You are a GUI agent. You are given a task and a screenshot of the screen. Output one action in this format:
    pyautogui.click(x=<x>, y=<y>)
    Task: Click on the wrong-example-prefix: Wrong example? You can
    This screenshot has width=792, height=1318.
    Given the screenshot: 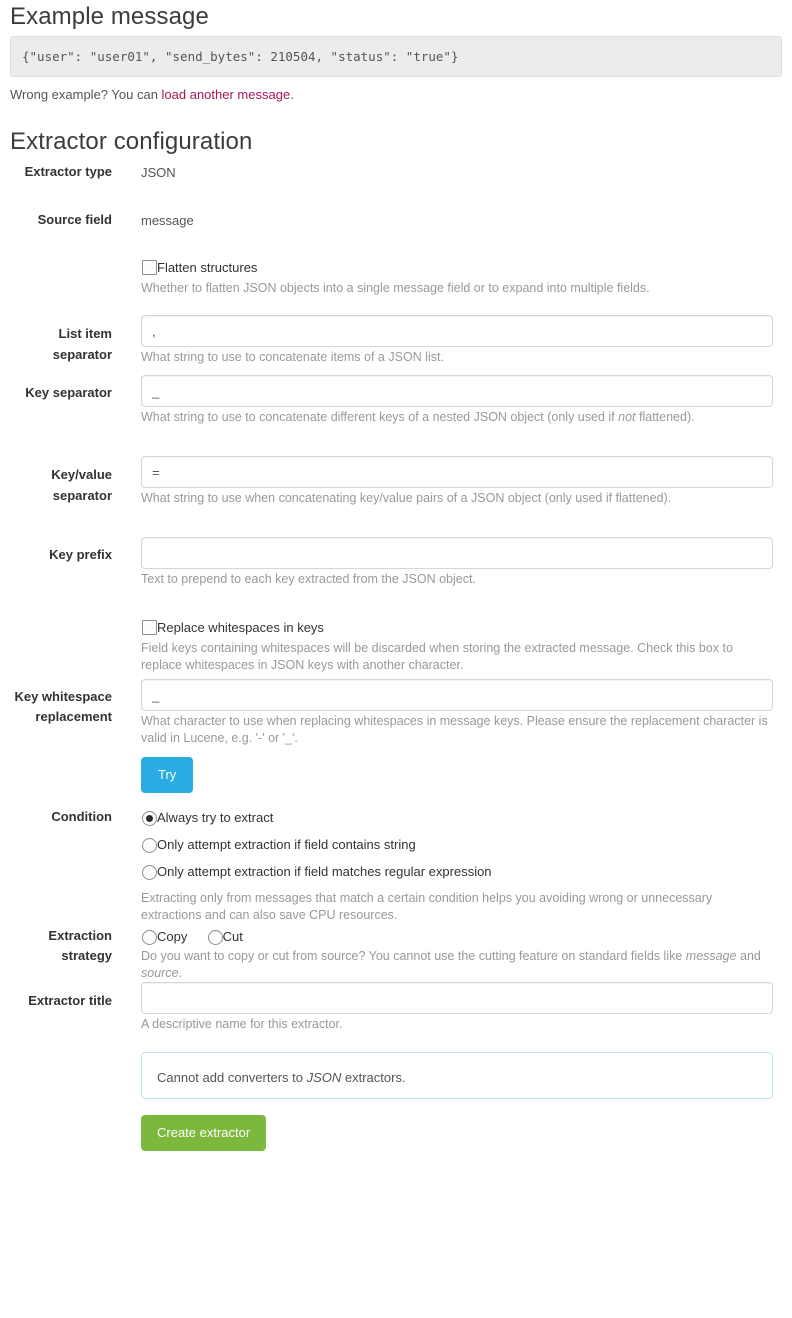 What is the action you would take?
    pyautogui.click(x=86, y=94)
    